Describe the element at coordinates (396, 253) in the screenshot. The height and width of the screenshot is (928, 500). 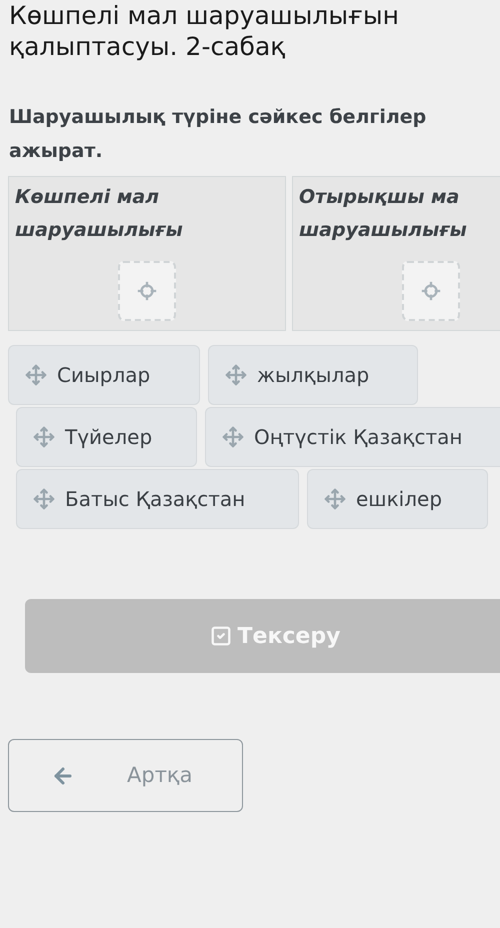
I see `drop-zone: Отырықшы ма шаруашылығы` at that location.